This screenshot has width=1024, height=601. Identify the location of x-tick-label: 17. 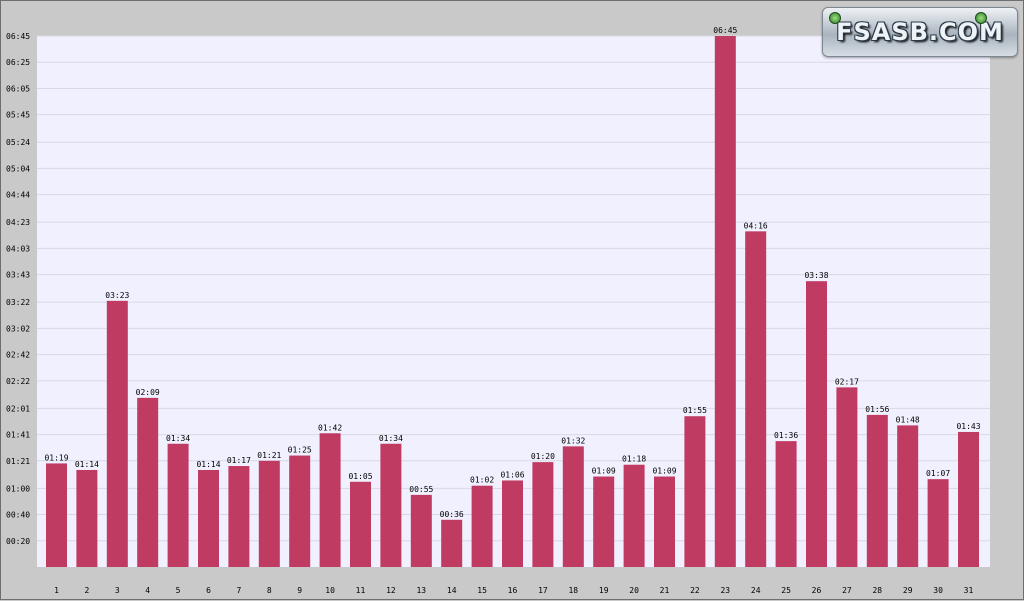
(543, 590).